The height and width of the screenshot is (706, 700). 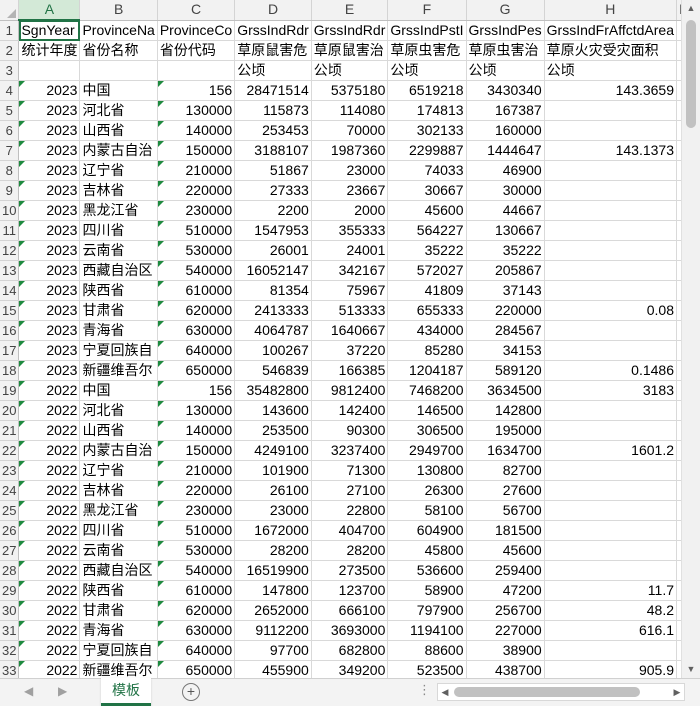 I want to click on horizontal-scroll-thumb, so click(x=547, y=692).